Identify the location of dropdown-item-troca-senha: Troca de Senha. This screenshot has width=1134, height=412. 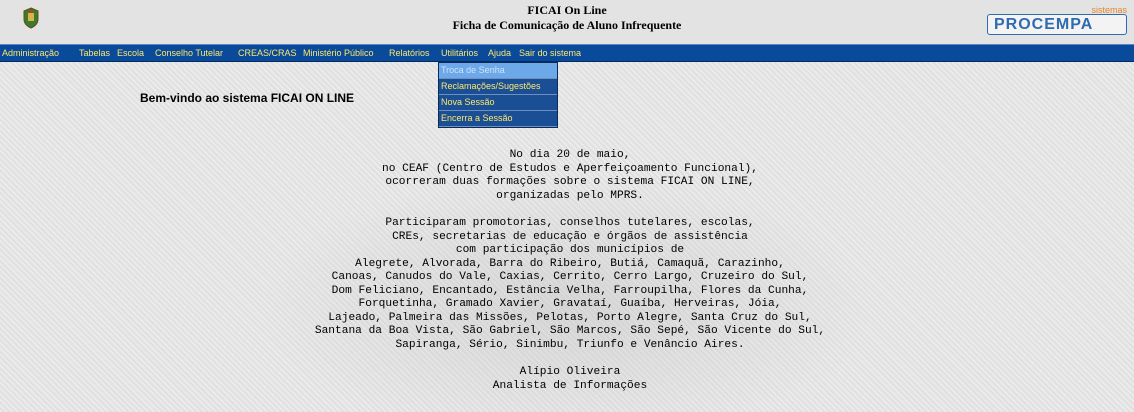
(498, 71).